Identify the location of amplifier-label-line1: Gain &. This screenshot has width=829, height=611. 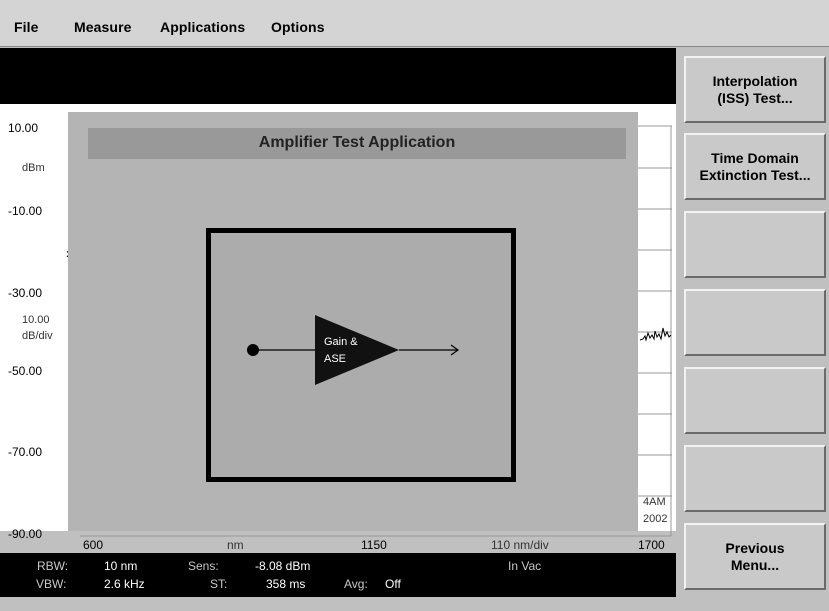
(341, 342).